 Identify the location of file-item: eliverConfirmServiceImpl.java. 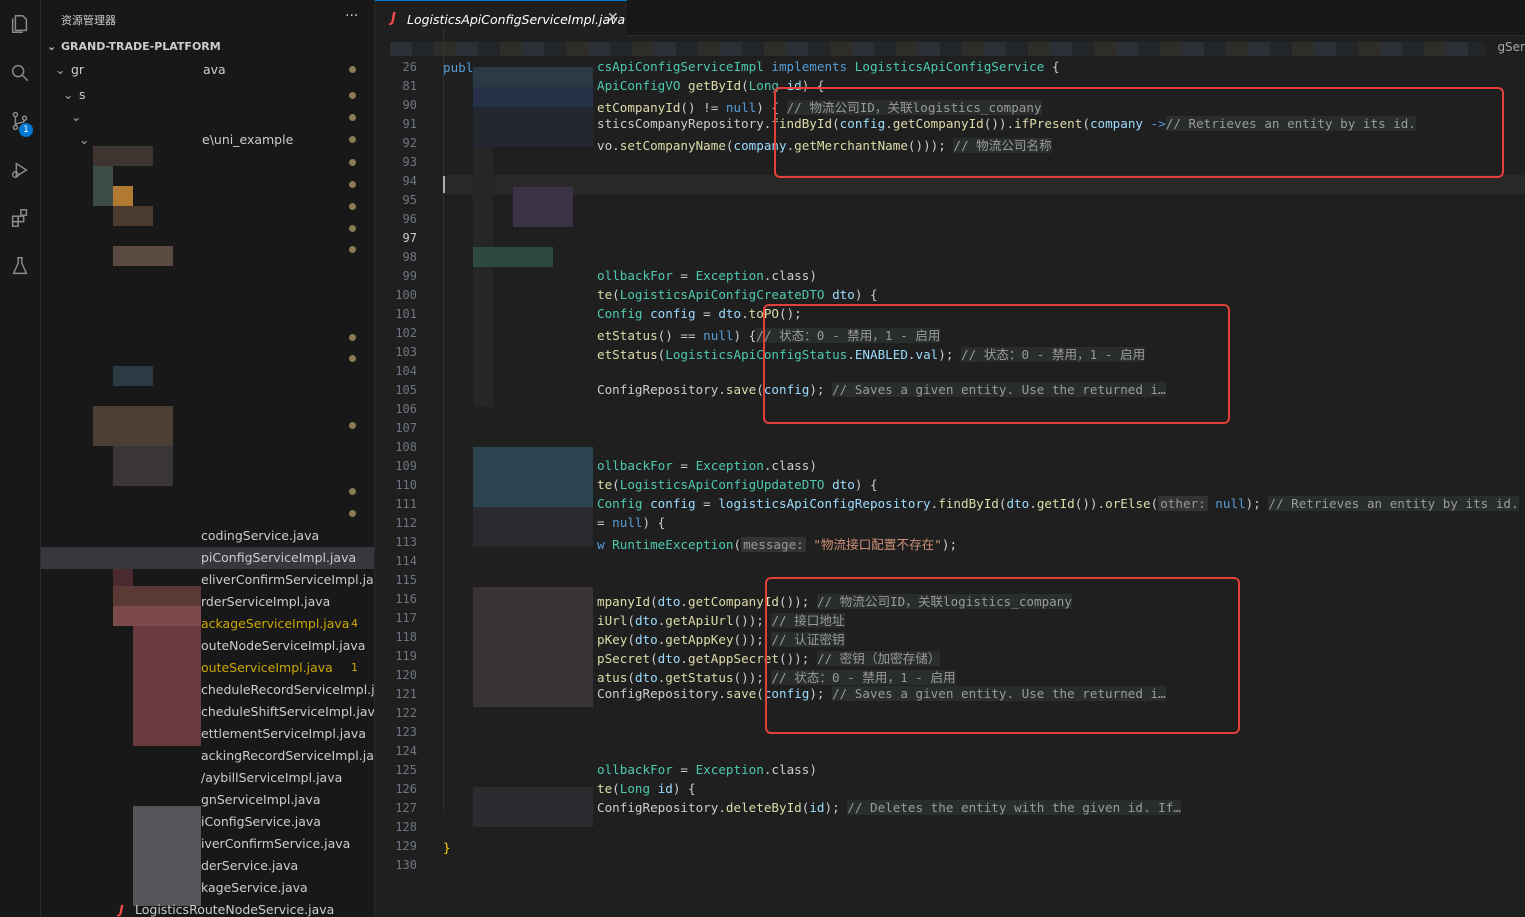
(207, 580).